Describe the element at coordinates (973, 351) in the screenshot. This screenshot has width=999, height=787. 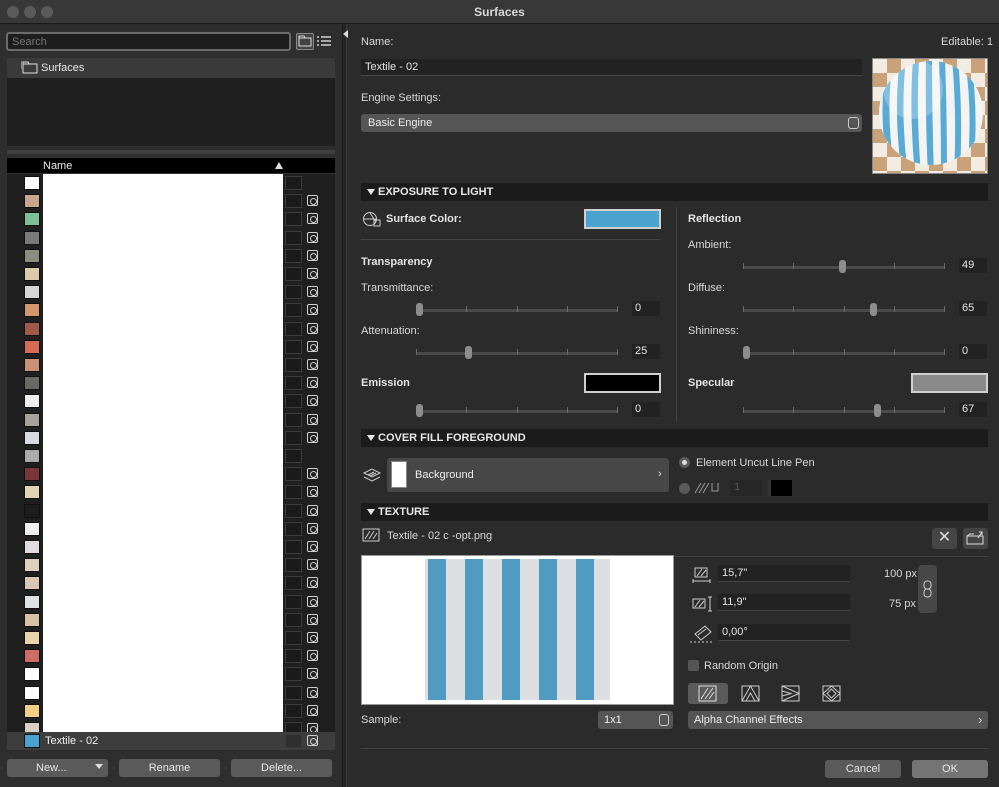
I see `shininess-value: 0` at that location.